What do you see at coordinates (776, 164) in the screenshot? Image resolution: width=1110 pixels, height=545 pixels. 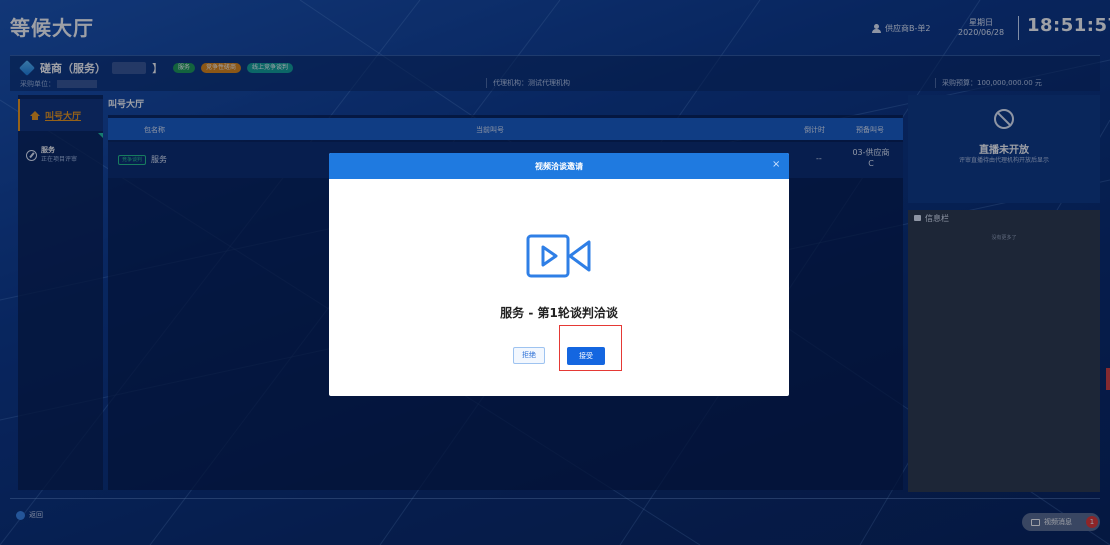 I see `close-icon: ×` at bounding box center [776, 164].